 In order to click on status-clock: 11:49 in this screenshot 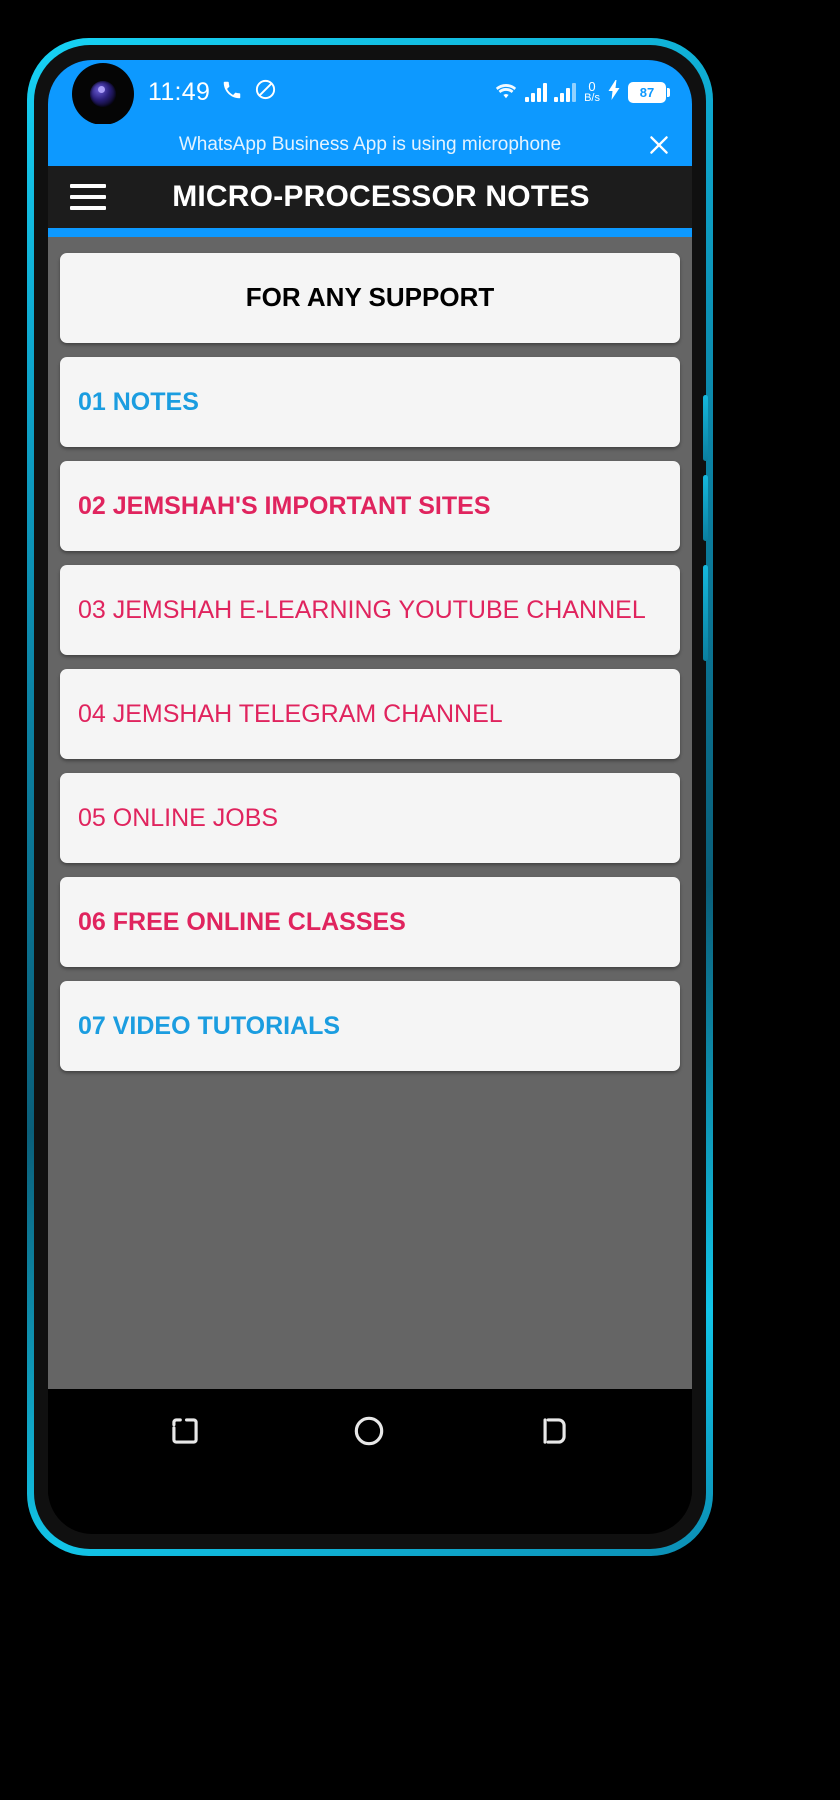, I will do `click(179, 91)`.